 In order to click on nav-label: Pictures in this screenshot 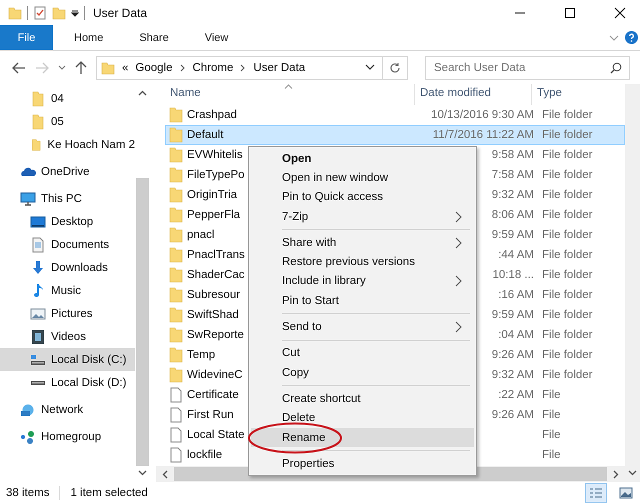, I will do `click(72, 314)`.